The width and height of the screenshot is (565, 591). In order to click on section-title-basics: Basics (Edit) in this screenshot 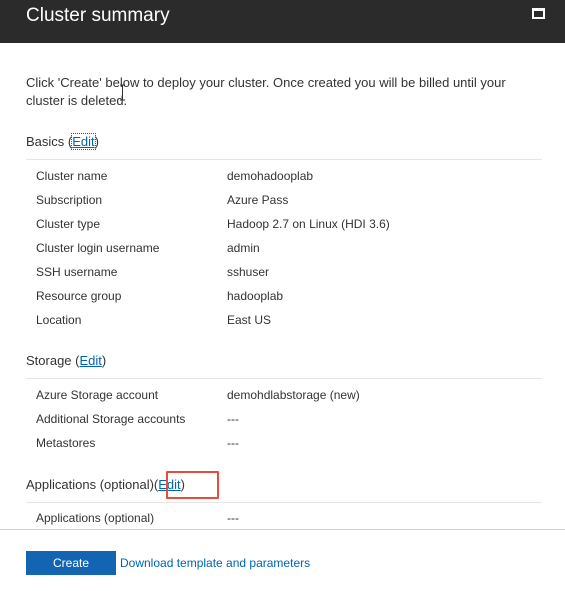, I will do `click(62, 141)`.